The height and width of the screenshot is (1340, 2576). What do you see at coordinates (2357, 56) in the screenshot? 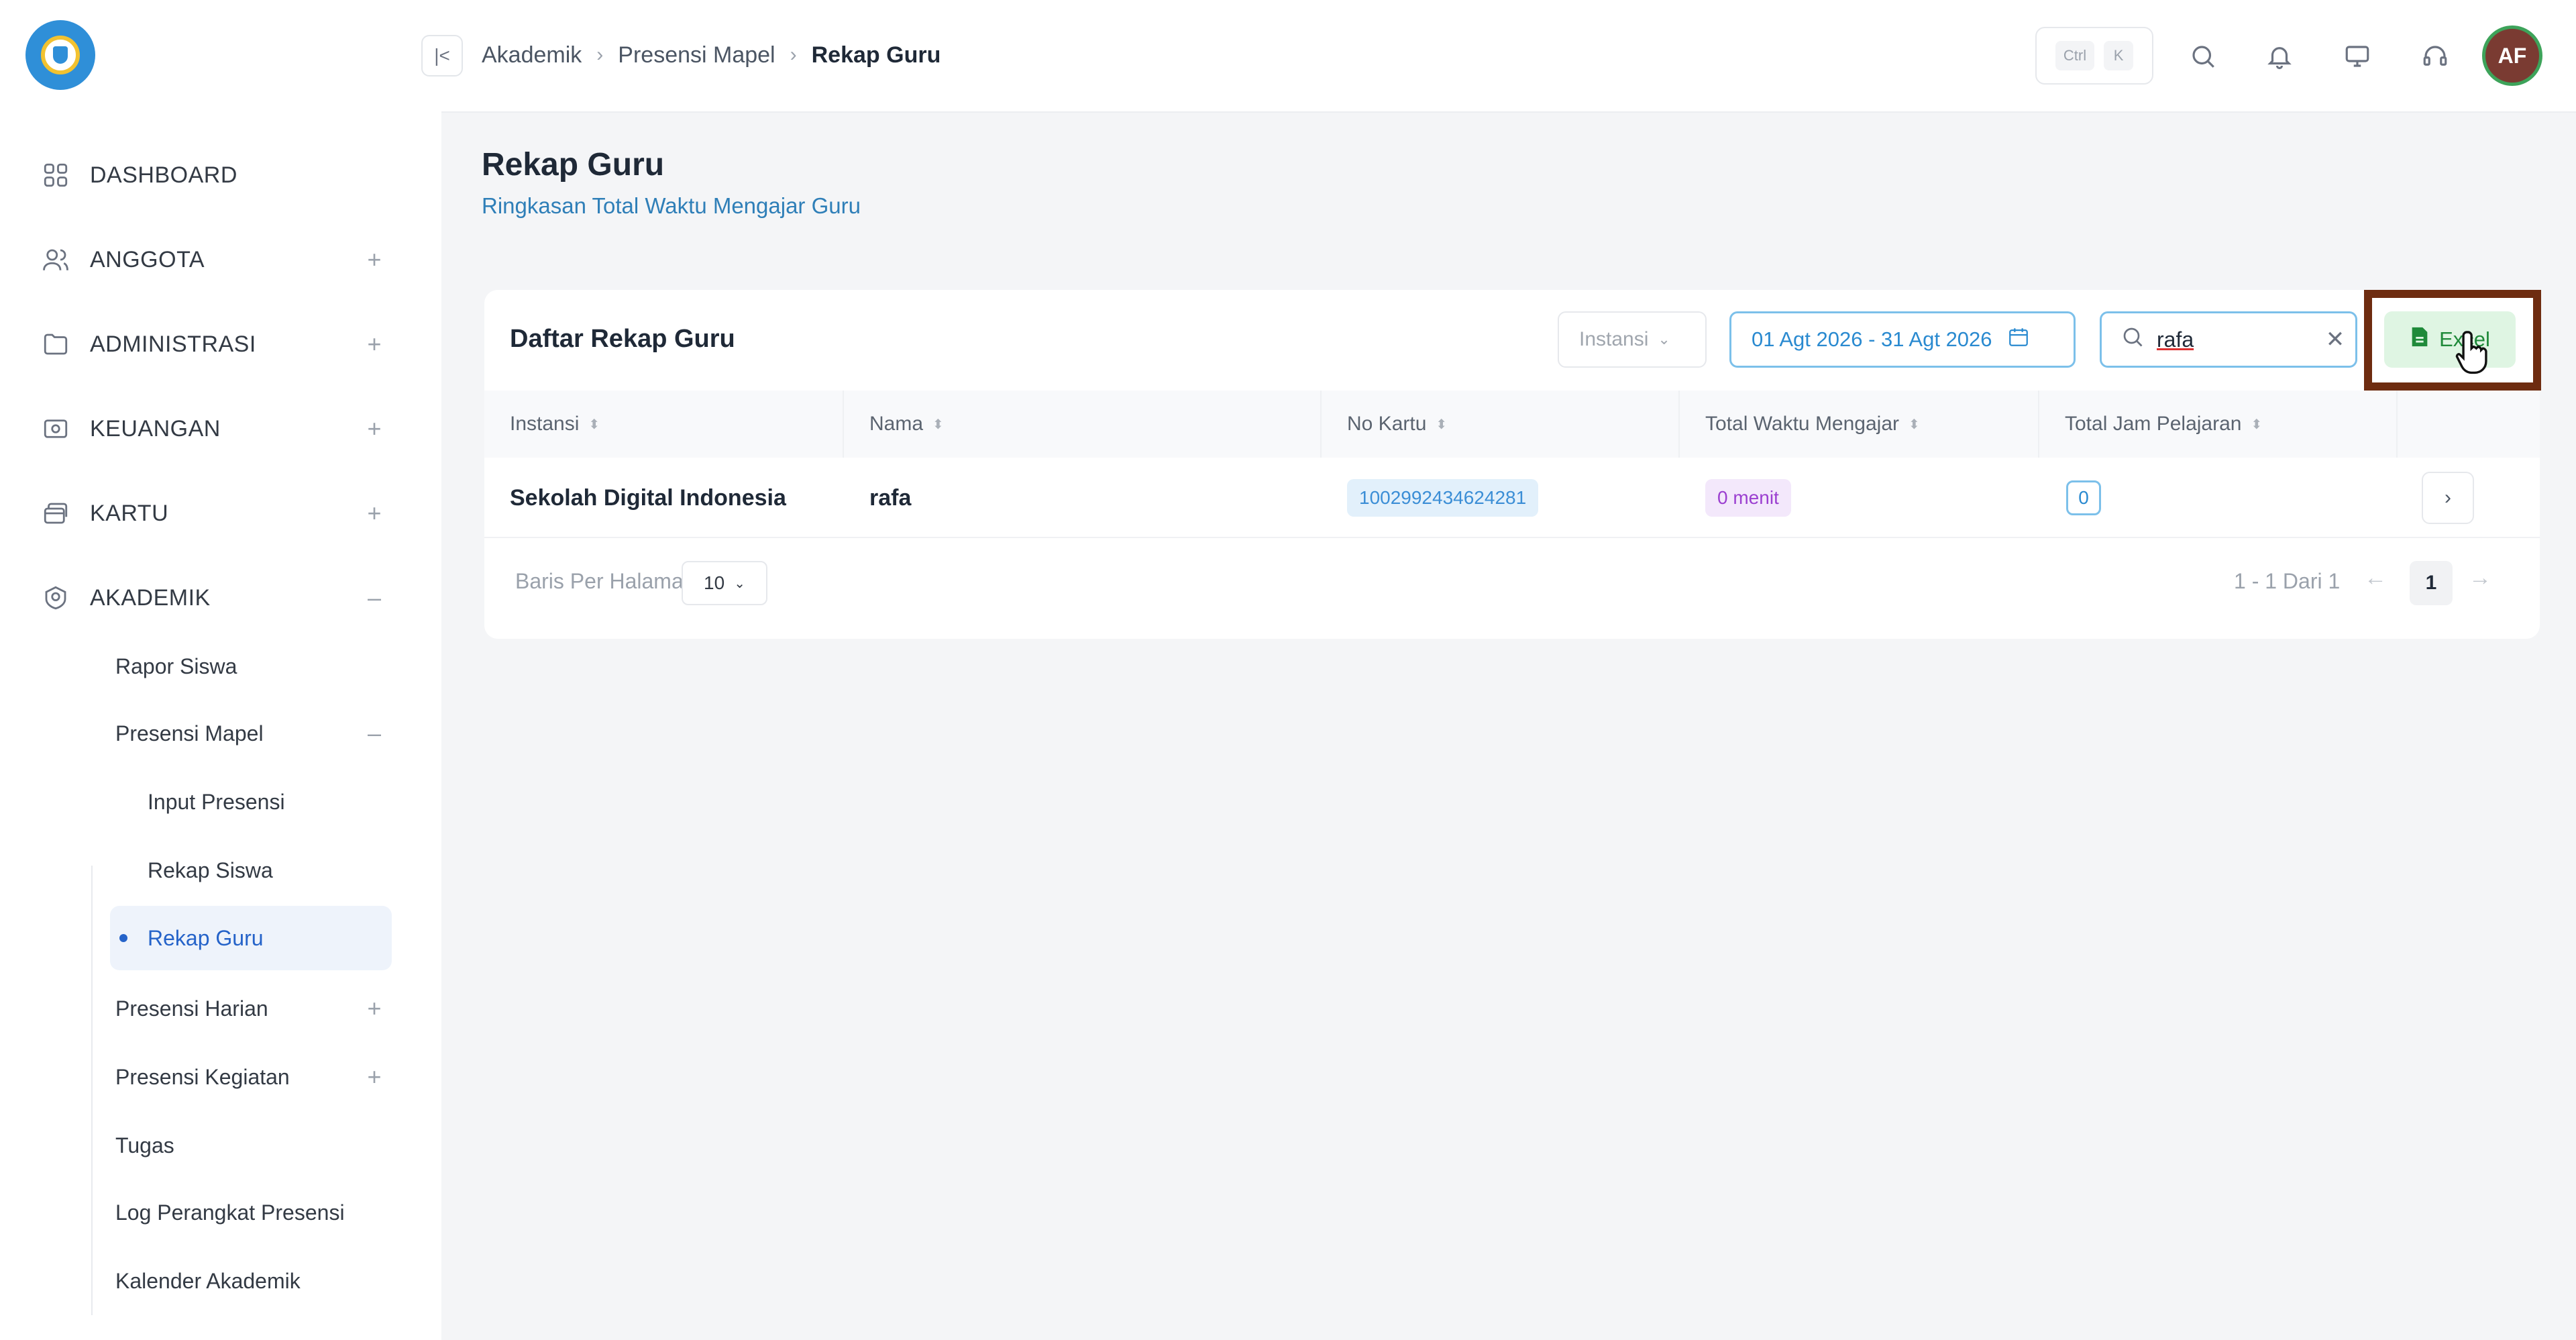
I see `monitor-icon` at bounding box center [2357, 56].